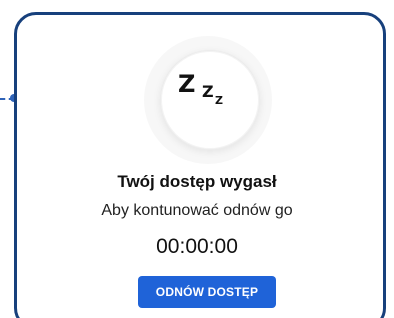 The width and height of the screenshot is (394, 318). I want to click on countdown-timer: 00:00:00, so click(197, 246).